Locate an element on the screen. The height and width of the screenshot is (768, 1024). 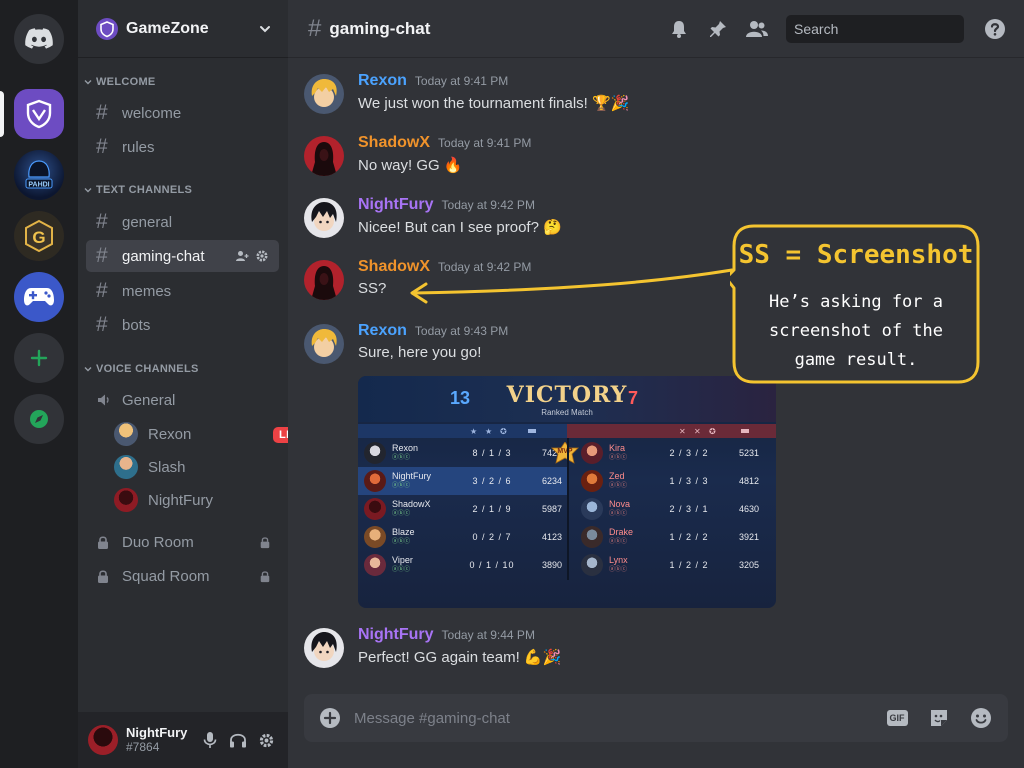
server-pahdi: PAHDI is located at coordinates (39, 175).